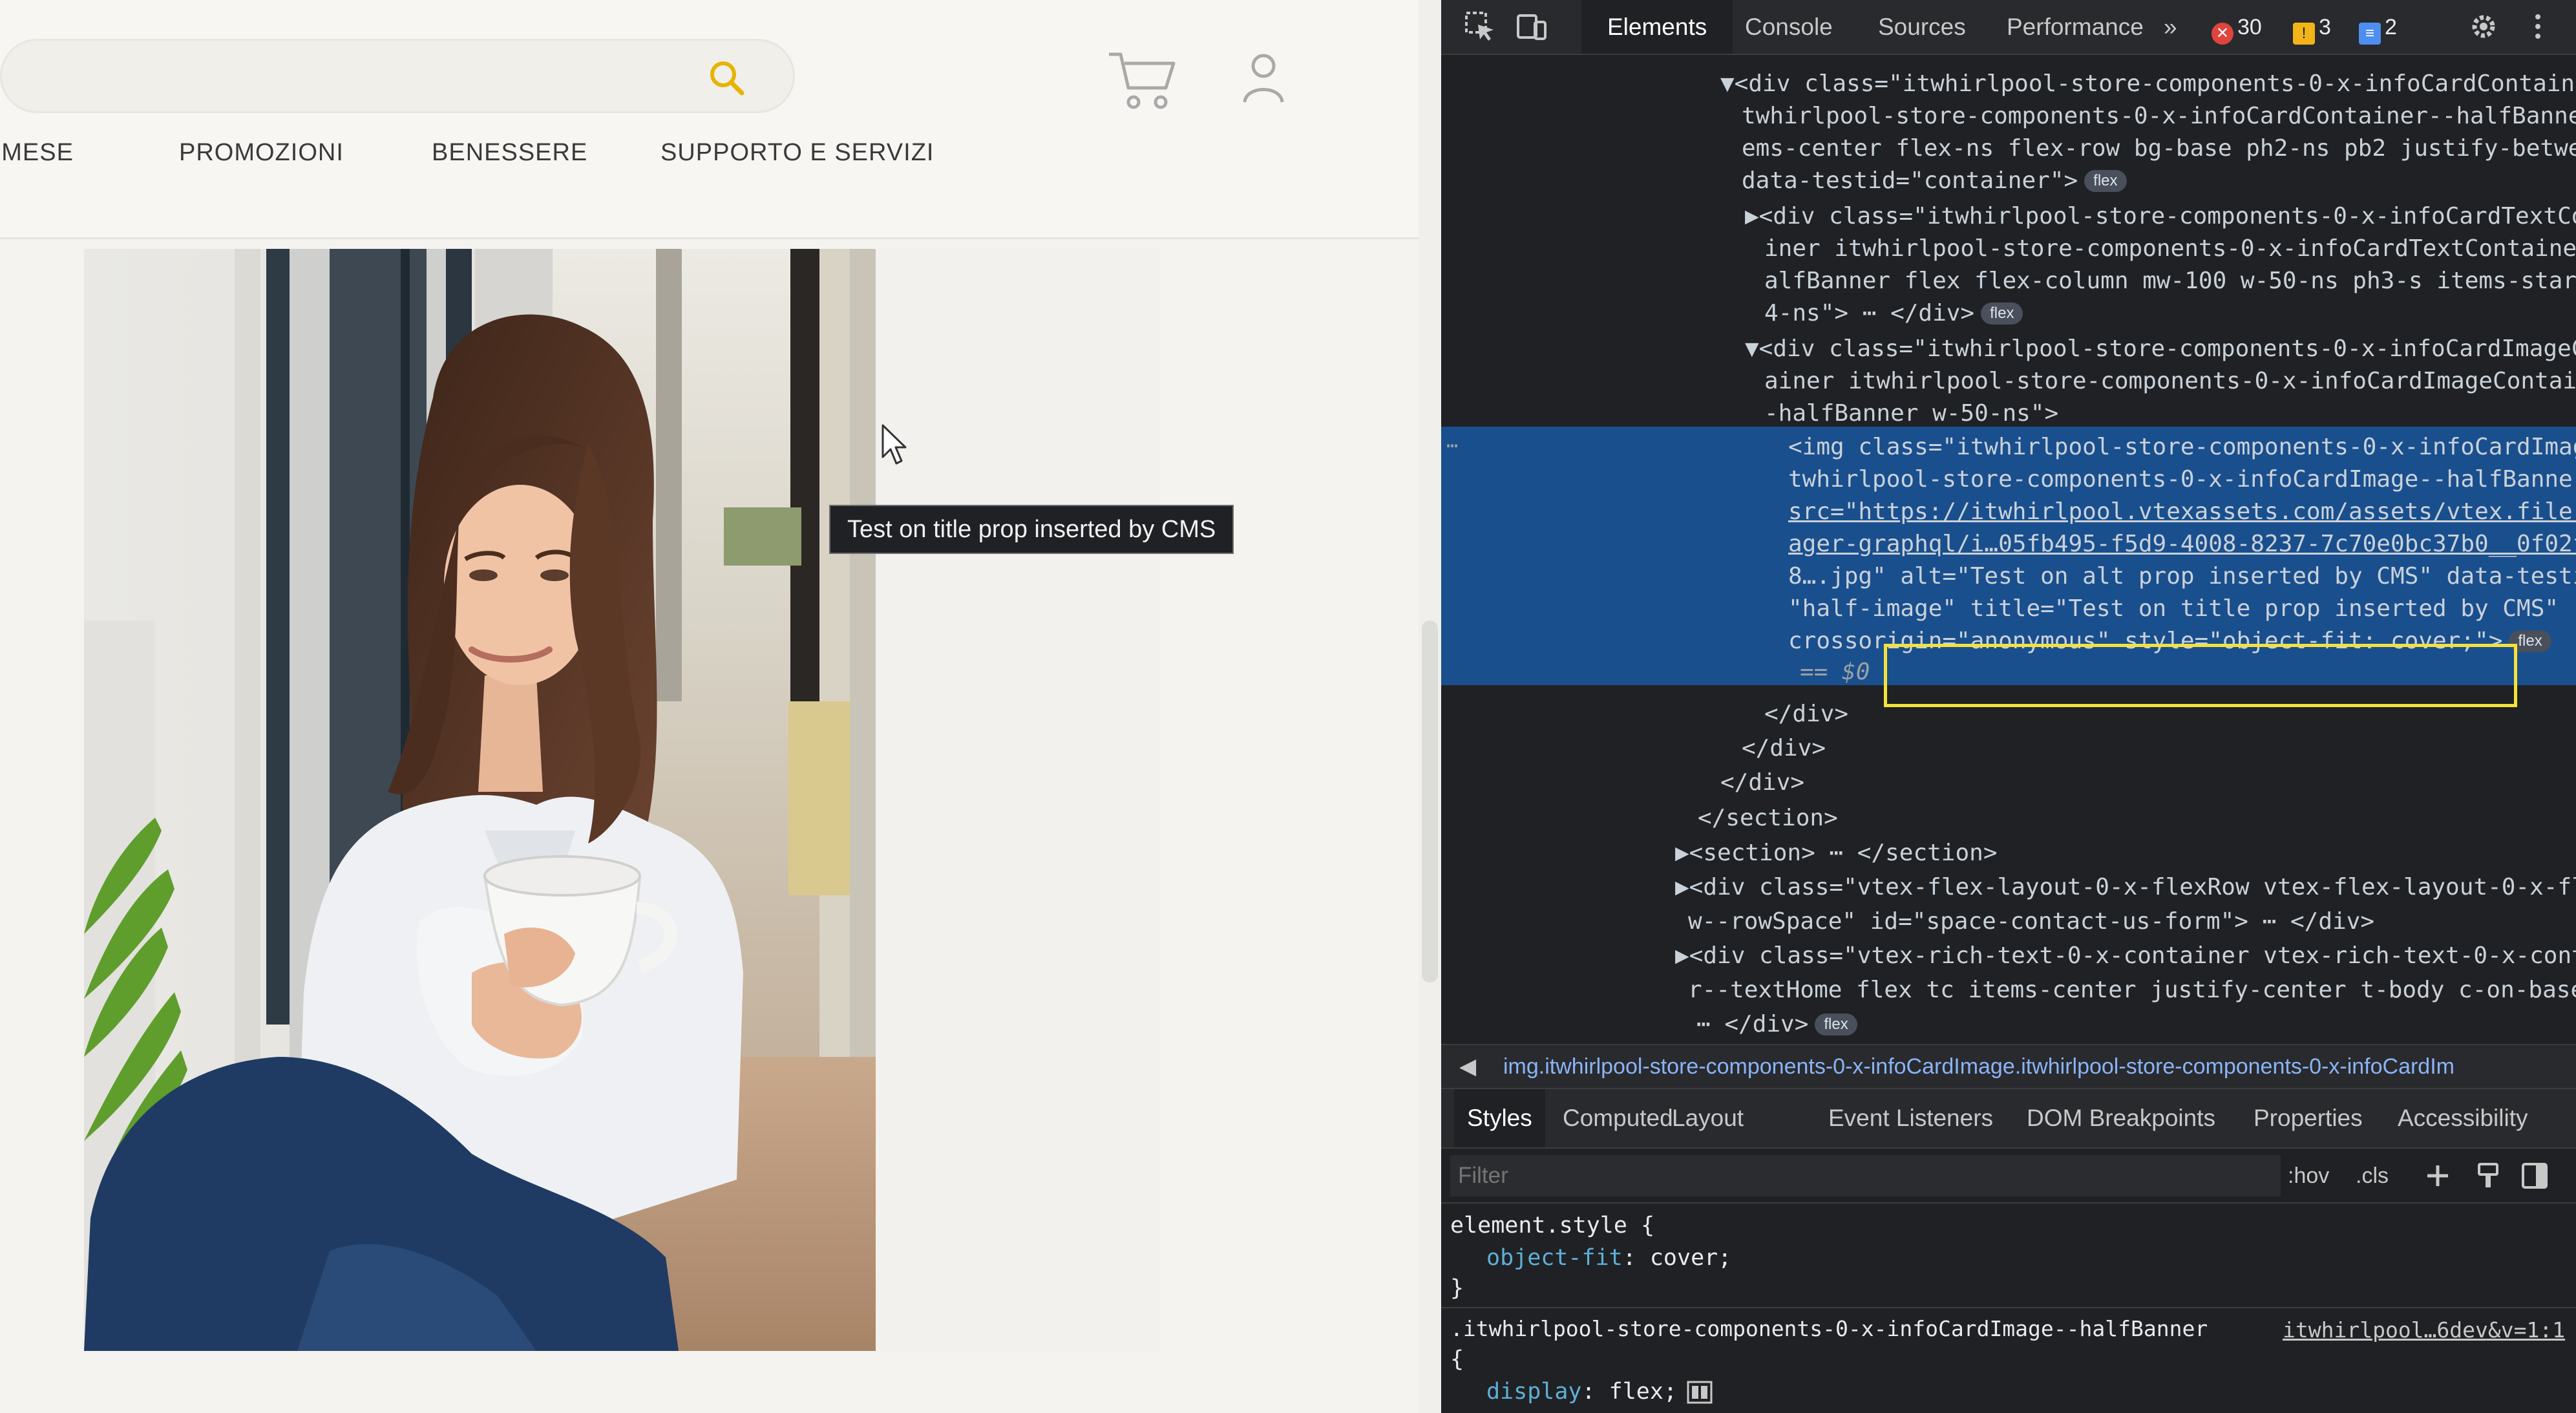  I want to click on tab-console: Console, so click(1789, 27).